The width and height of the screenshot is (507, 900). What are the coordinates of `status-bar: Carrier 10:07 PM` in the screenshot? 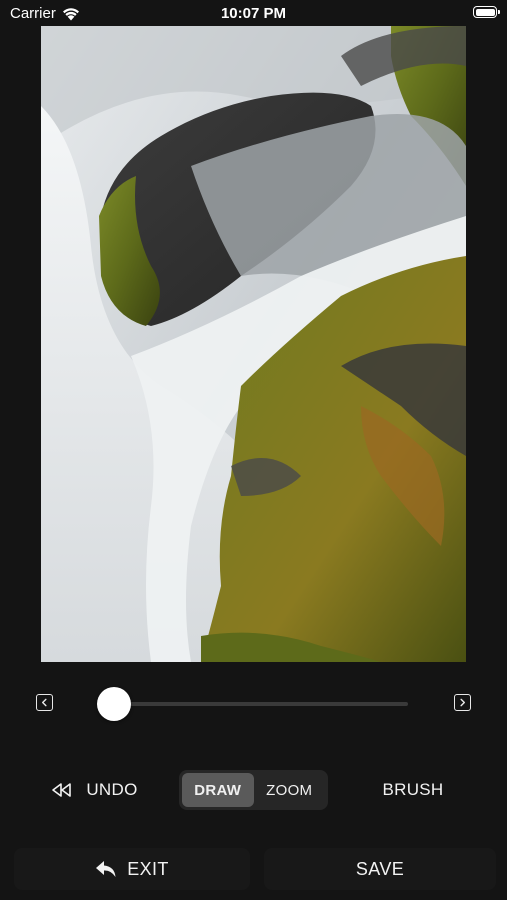 It's located at (253, 14).